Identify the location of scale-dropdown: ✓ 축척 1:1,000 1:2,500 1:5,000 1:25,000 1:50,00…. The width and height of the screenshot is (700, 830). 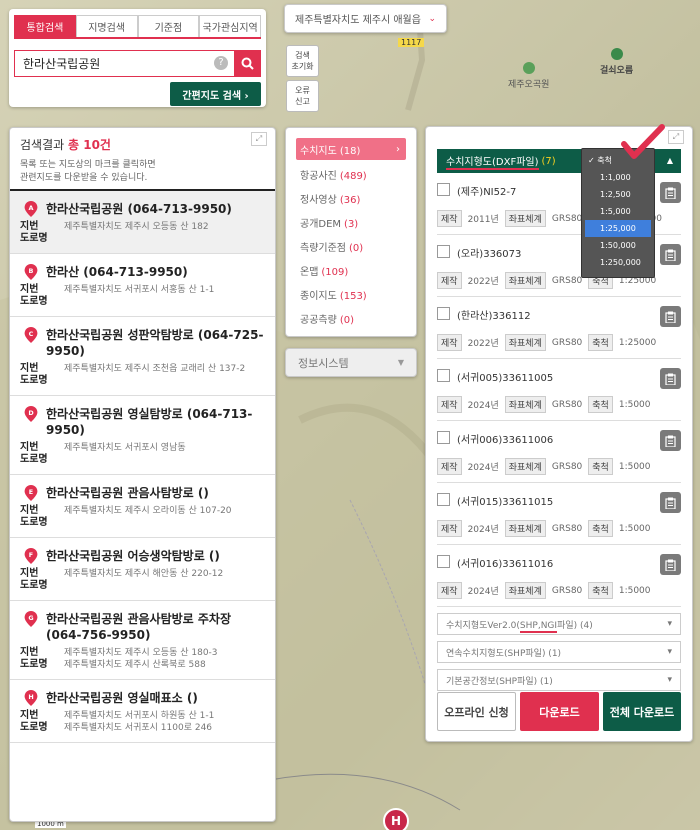
(618, 213).